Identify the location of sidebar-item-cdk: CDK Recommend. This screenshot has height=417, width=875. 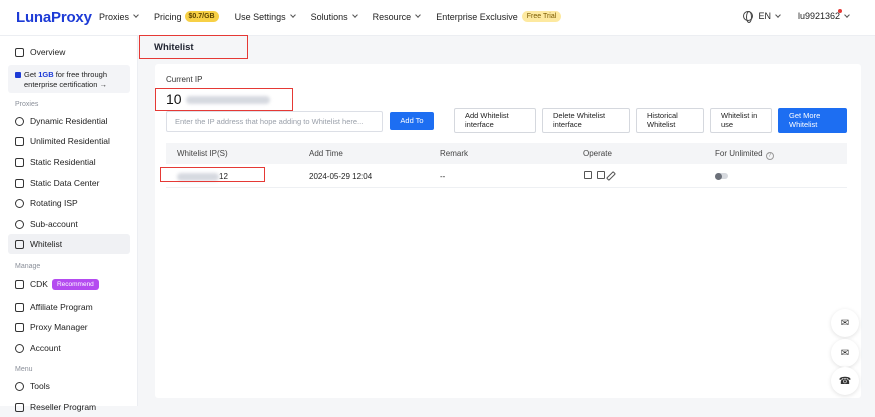
(69, 284).